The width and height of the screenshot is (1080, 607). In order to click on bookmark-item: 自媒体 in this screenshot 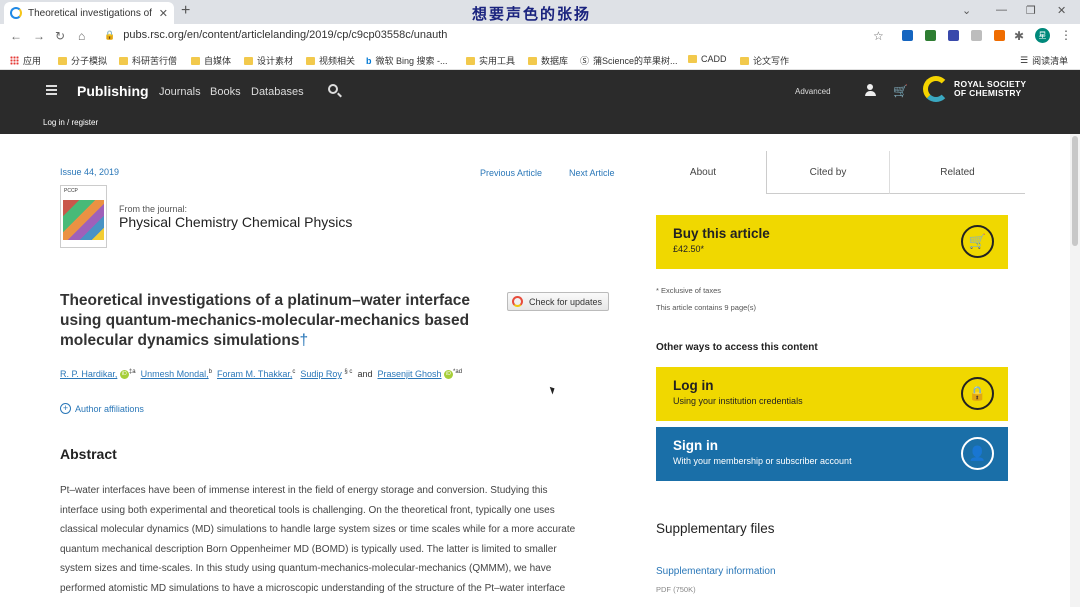, I will do `click(211, 60)`.